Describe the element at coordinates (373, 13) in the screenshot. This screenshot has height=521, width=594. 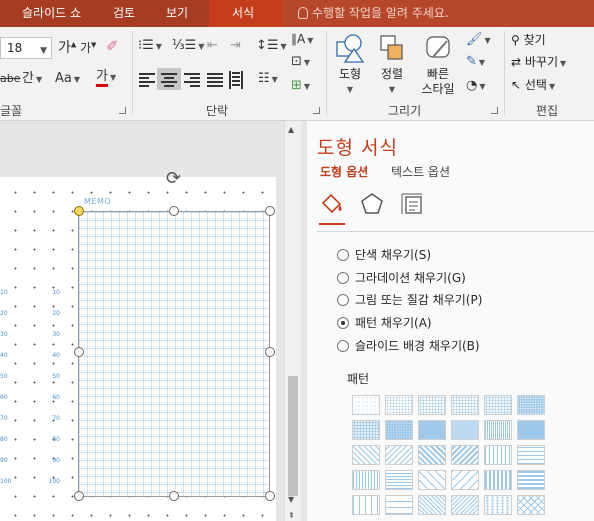
I see `tell-me-search: 수행할 작업을 알려 주세요.` at that location.